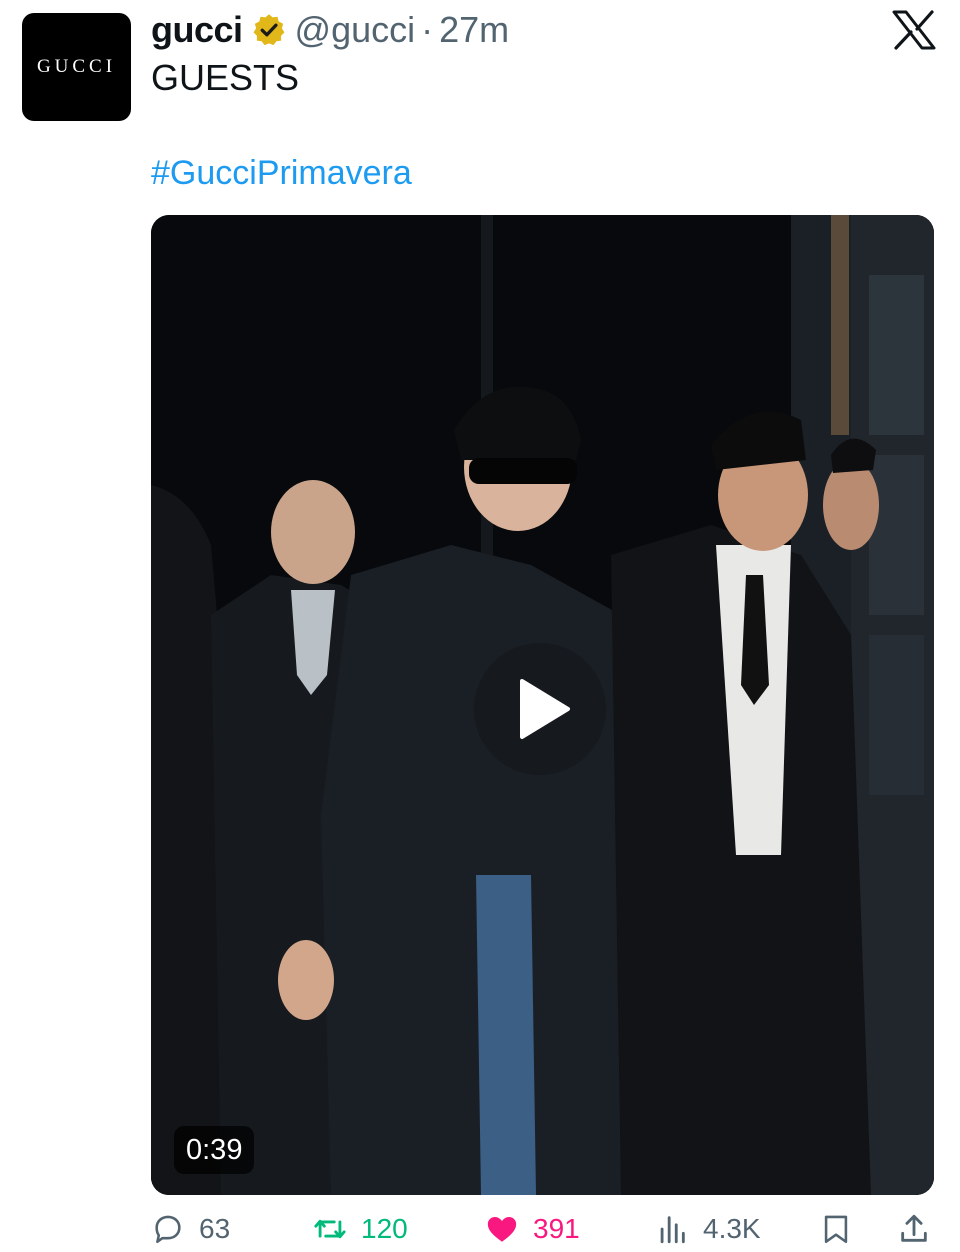 The height and width of the screenshot is (1252, 960). I want to click on play-button, so click(540, 709).